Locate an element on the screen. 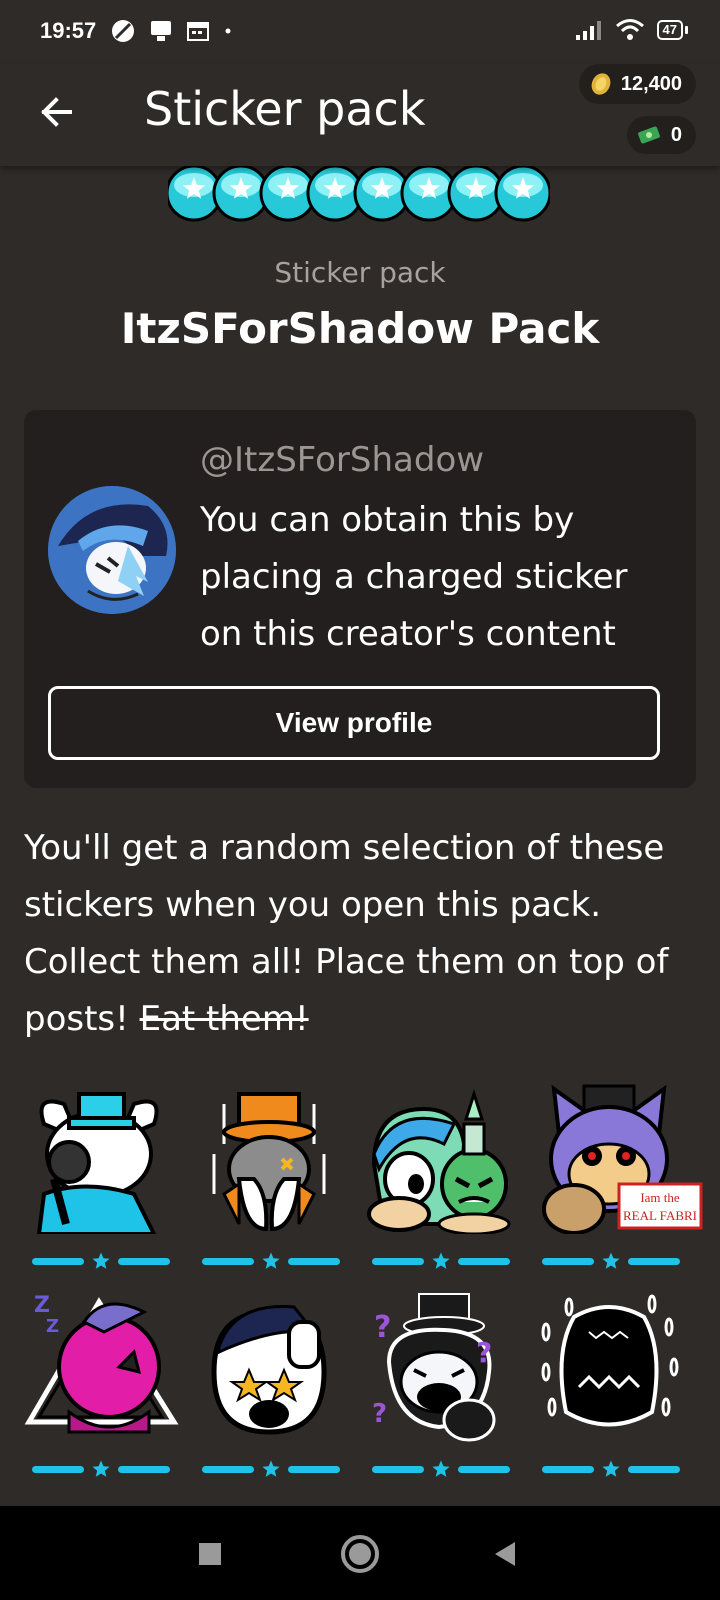 The height and width of the screenshot is (1600, 720). coins-balance: 12,400 is located at coordinates (637, 84).